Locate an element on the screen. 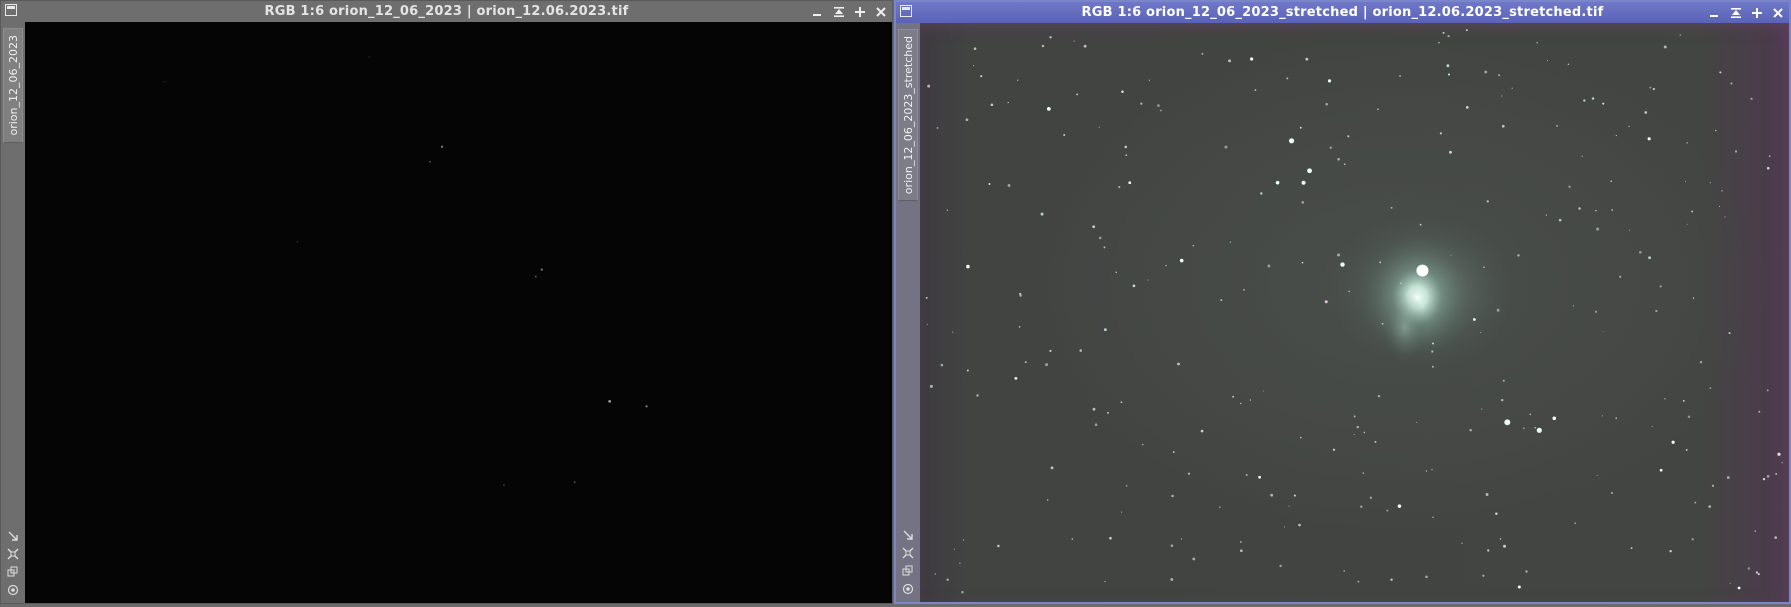  nebula-wing is located at coordinates (1404, 327).